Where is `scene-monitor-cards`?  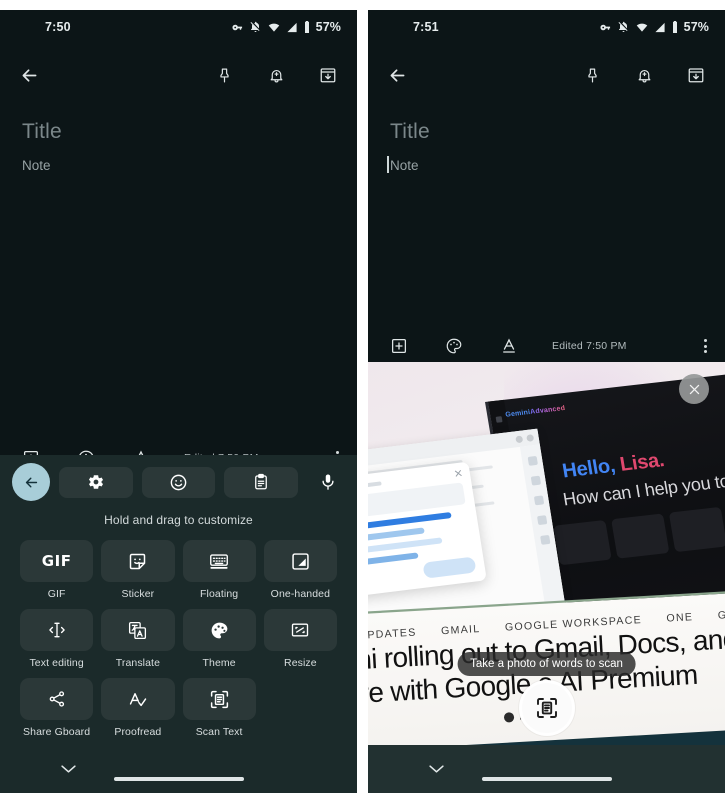
scene-monitor-cards is located at coordinates (639, 533).